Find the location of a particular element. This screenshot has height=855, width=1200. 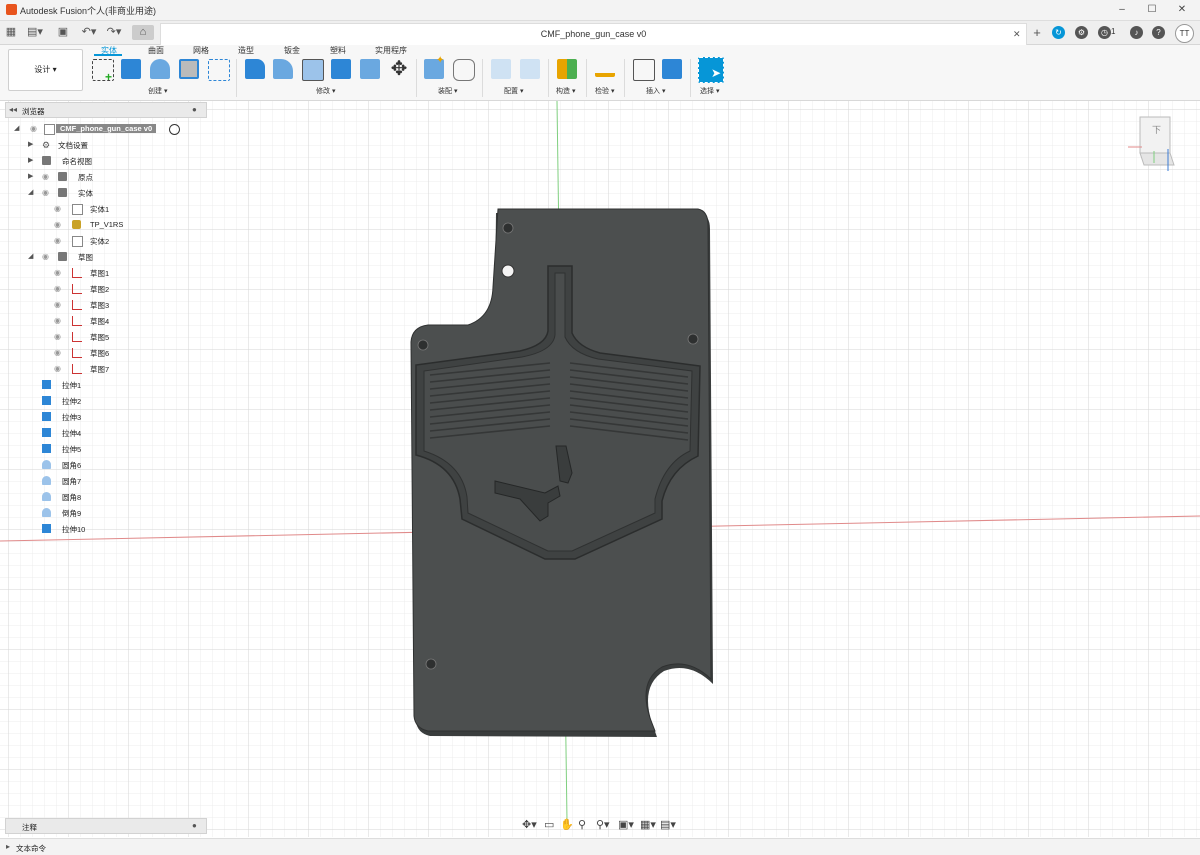

user-avatar: TT is located at coordinates (1184, 33).